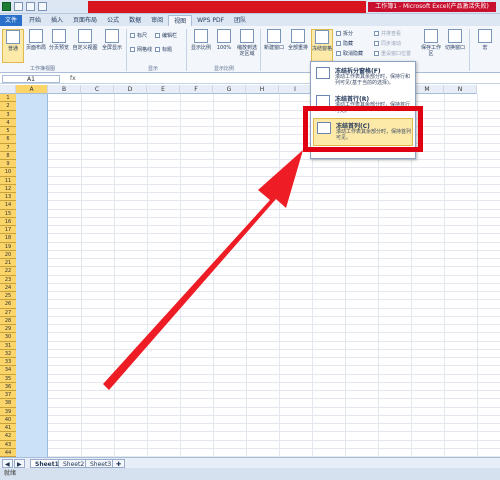 The image size is (500, 480). Describe the element at coordinates (8, 353) in the screenshot. I see `row-header: 32` at that location.